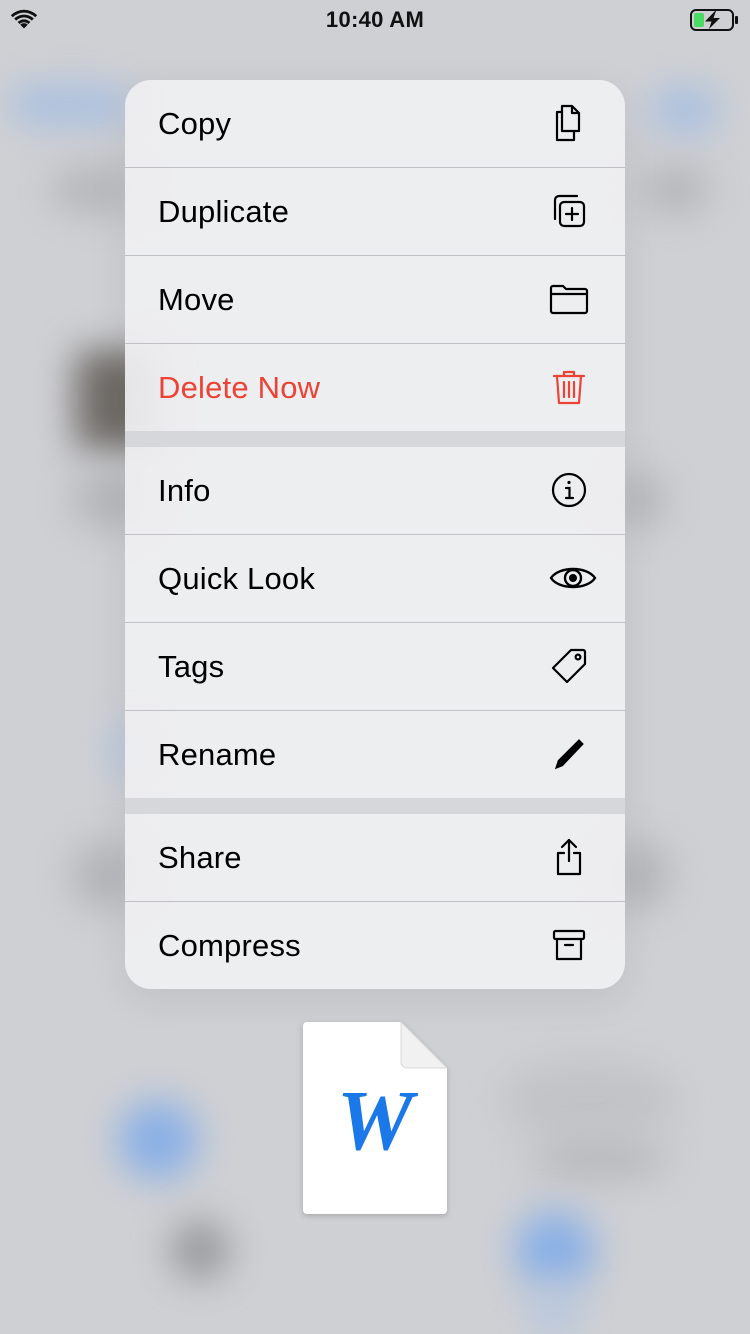  Describe the element at coordinates (573, 578) in the screenshot. I see `eye-icon` at that location.